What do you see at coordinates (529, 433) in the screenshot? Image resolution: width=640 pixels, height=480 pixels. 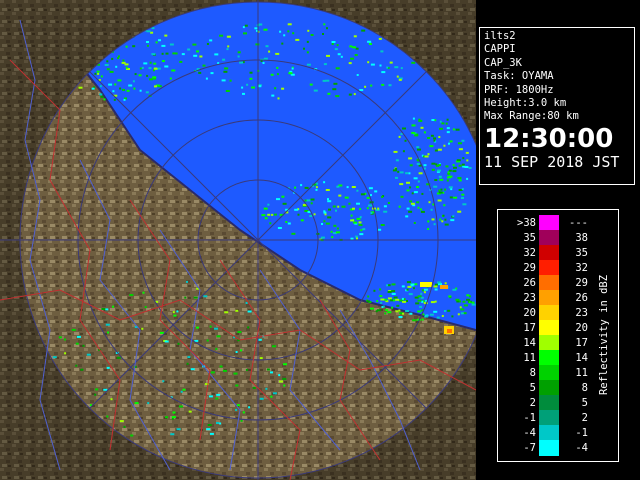 I see `legend-lower-bound: -4` at bounding box center [529, 433].